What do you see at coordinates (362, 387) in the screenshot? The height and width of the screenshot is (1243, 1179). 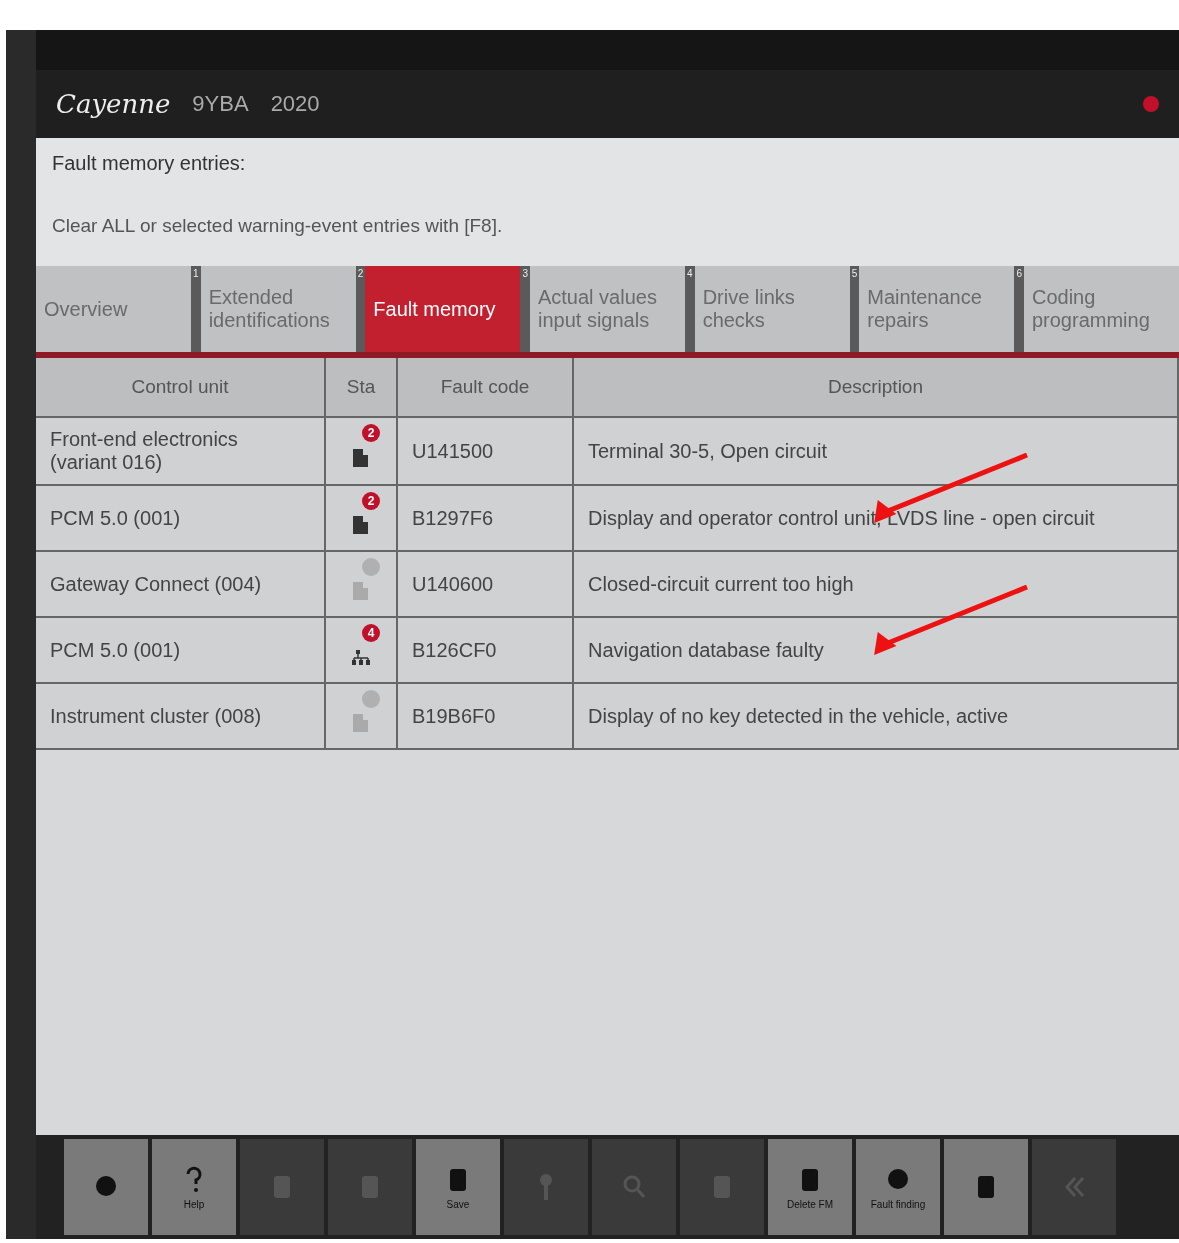 I see `column-header: Sta` at bounding box center [362, 387].